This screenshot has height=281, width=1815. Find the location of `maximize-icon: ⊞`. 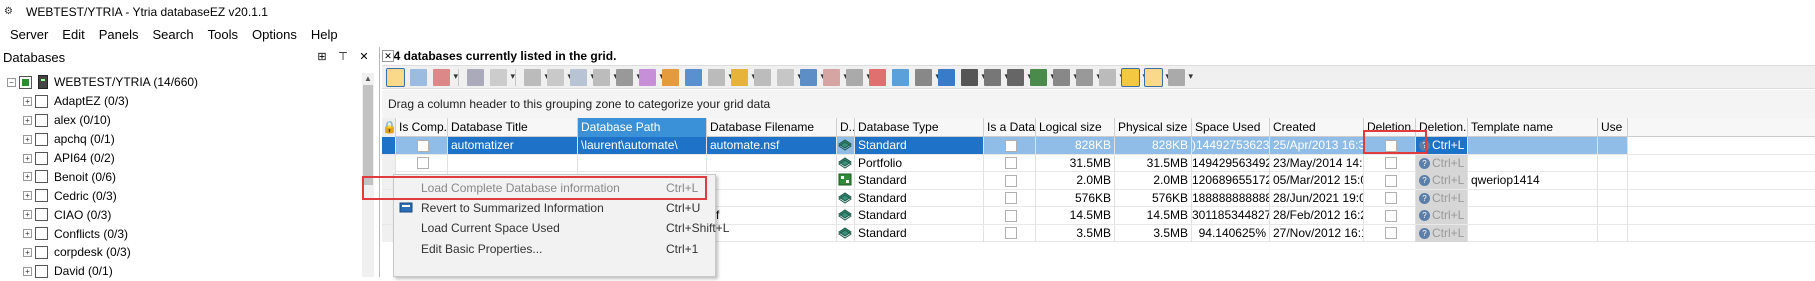

maximize-icon: ⊞ is located at coordinates (322, 56).